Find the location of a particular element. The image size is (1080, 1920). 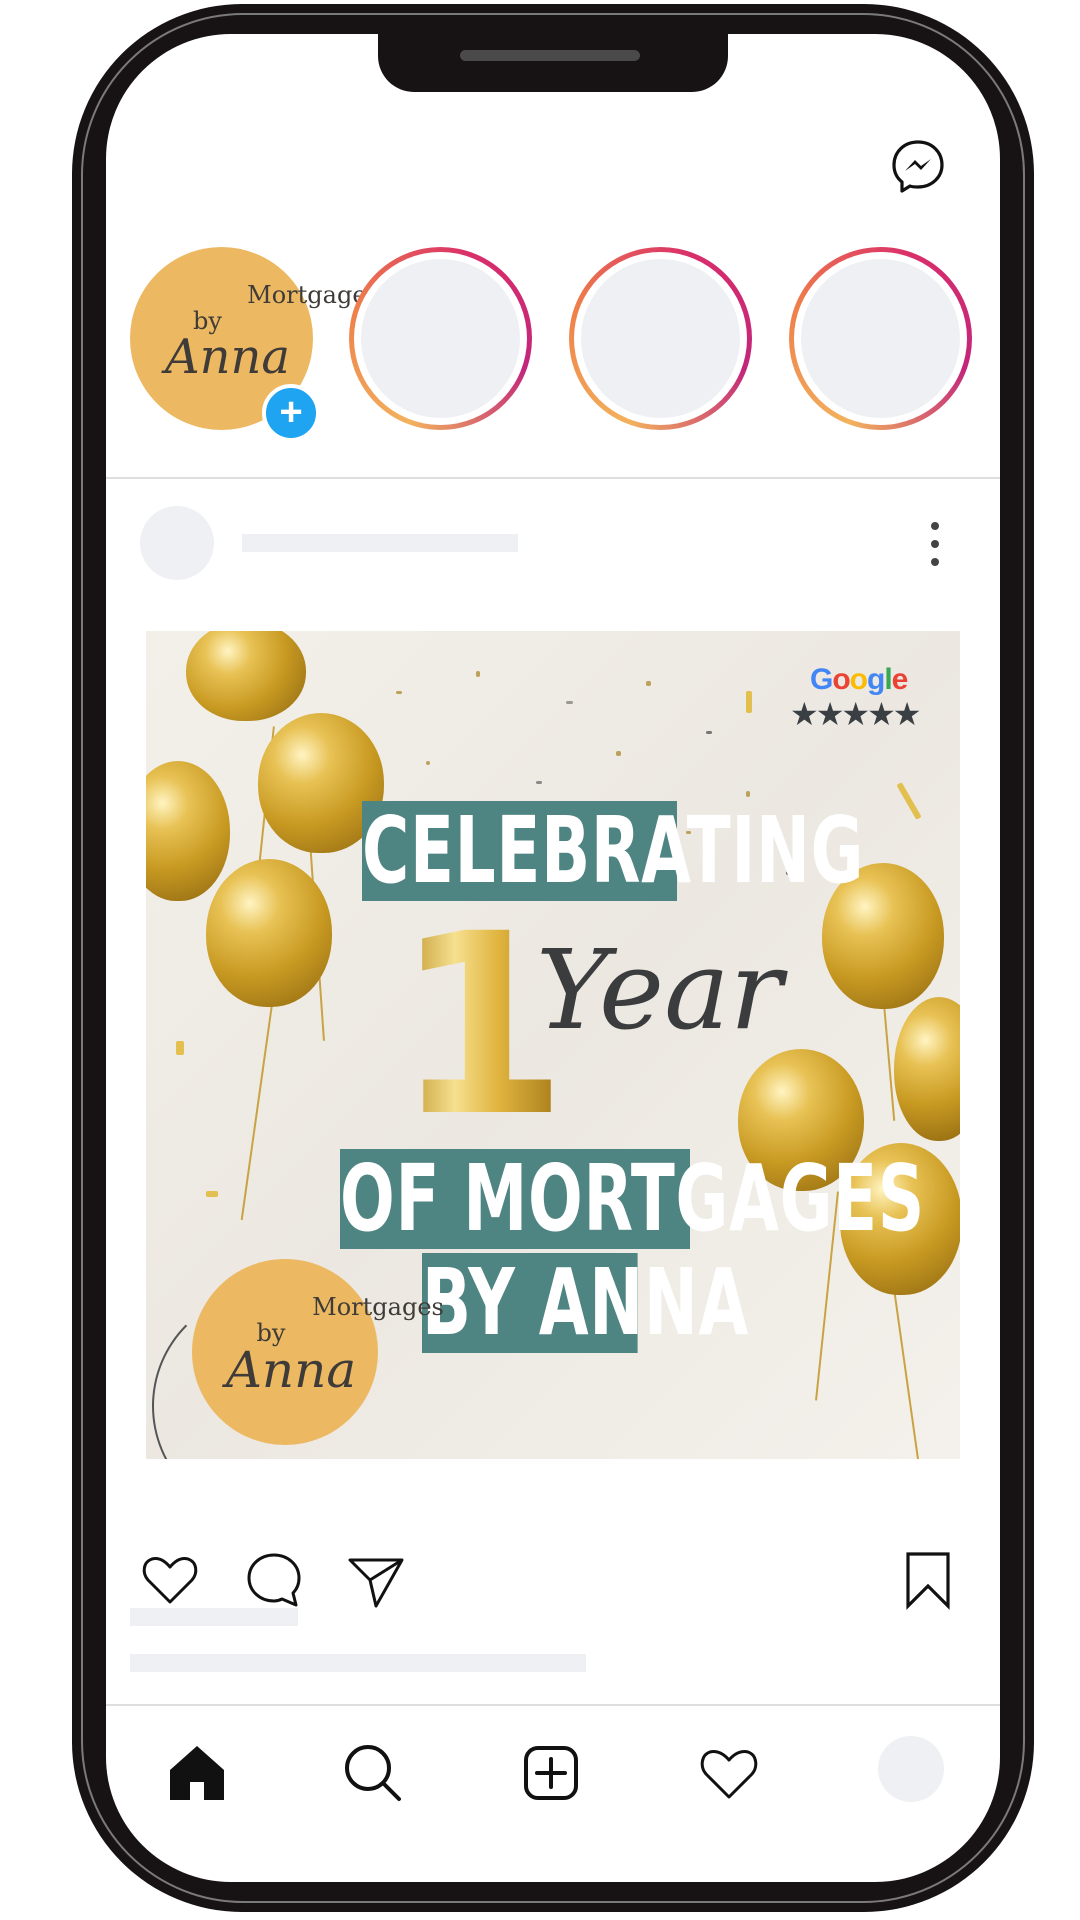

more-options-icon is located at coordinates (935, 544).